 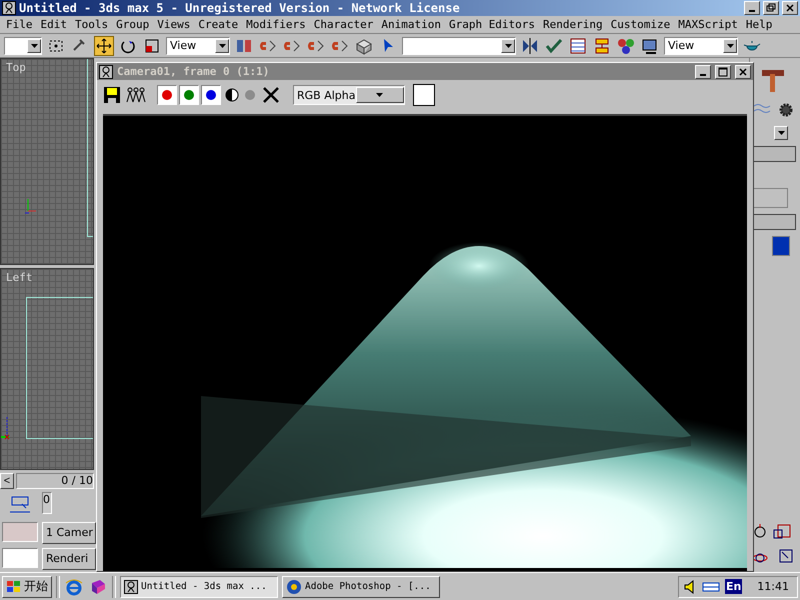 What do you see at coordinates (14, 587) in the screenshot?
I see `windows-flag-icon` at bounding box center [14, 587].